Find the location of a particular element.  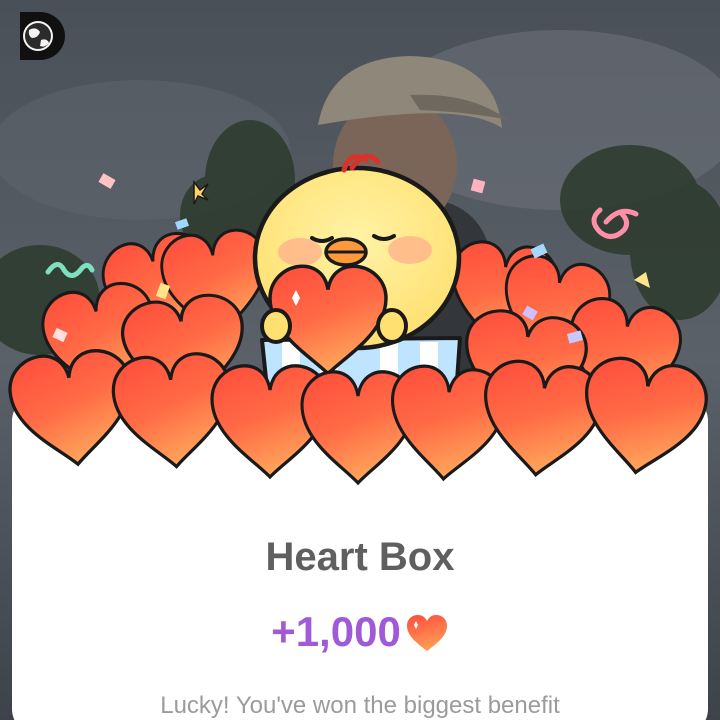

reward-title: Heart Box is located at coordinates (360, 557).